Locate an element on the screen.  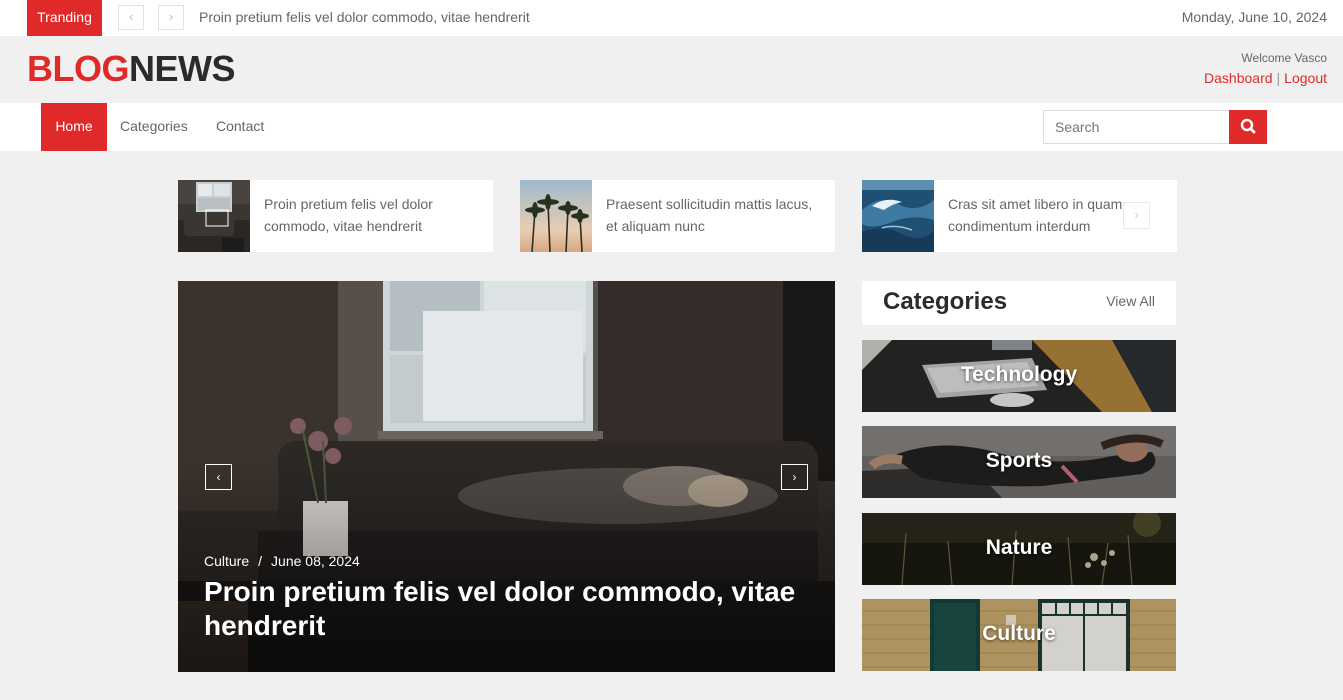
logout-link: Logout is located at coordinates (1305, 78).